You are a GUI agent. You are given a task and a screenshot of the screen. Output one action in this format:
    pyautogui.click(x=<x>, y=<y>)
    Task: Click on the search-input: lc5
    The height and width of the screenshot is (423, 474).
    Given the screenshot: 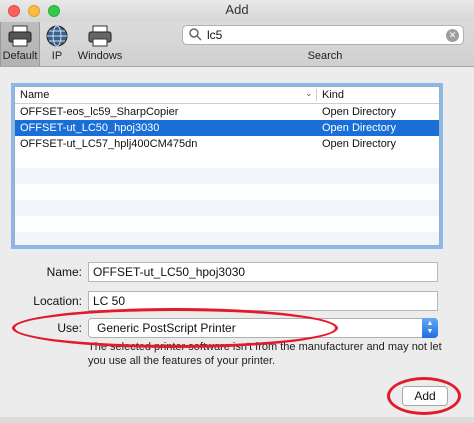 What is the action you would take?
    pyautogui.click(x=214, y=35)
    